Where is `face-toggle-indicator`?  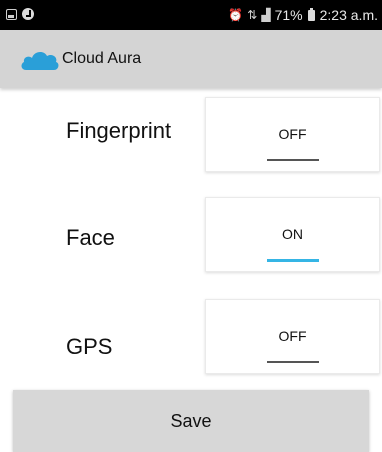 face-toggle-indicator is located at coordinates (293, 260).